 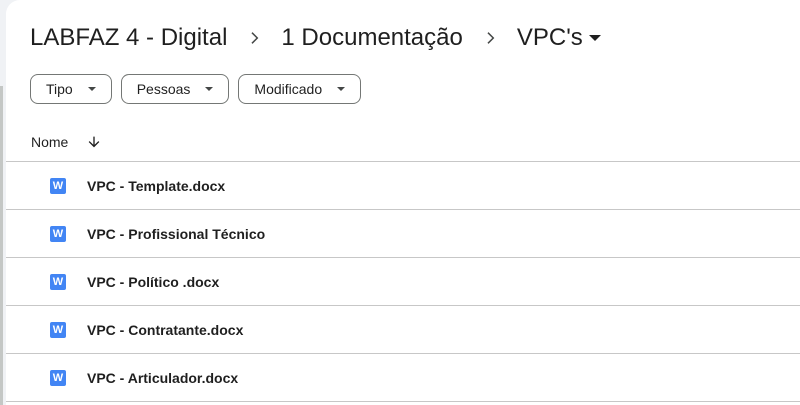 I want to click on breadcrumb: LABFAZ 4 - Digital 1 Documentação VPC's, so click(x=315, y=38).